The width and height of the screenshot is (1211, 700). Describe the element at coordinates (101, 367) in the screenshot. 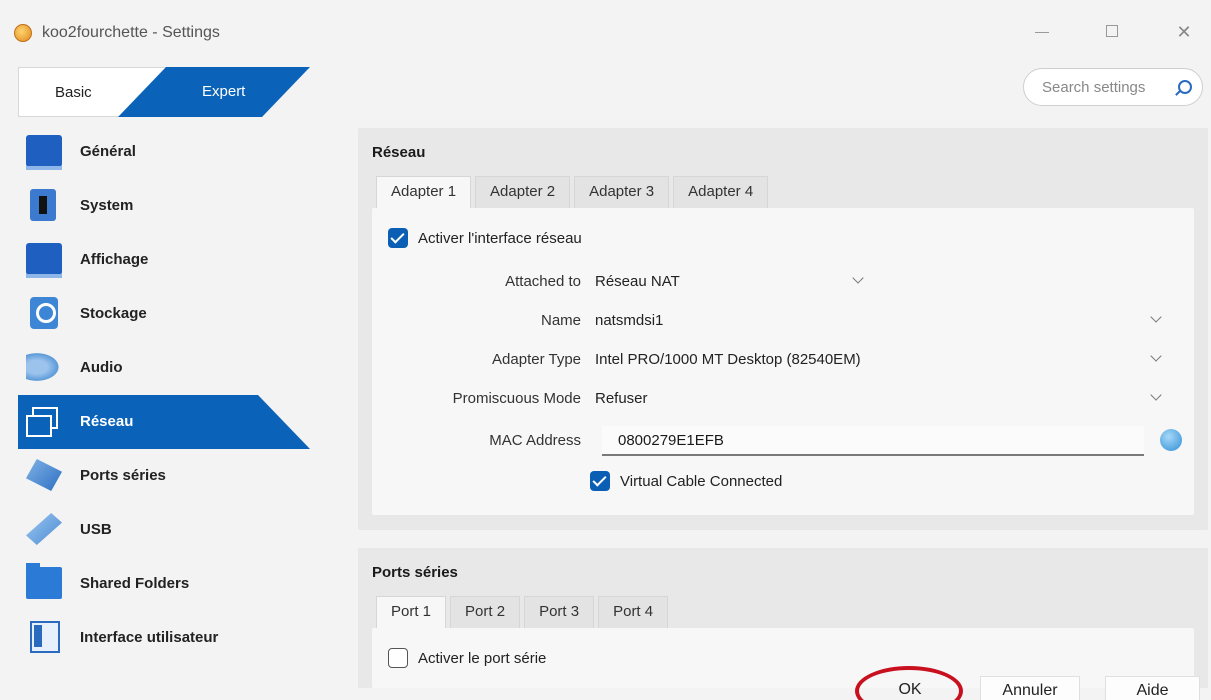

I see `sidebar-item-label: Audio` at that location.